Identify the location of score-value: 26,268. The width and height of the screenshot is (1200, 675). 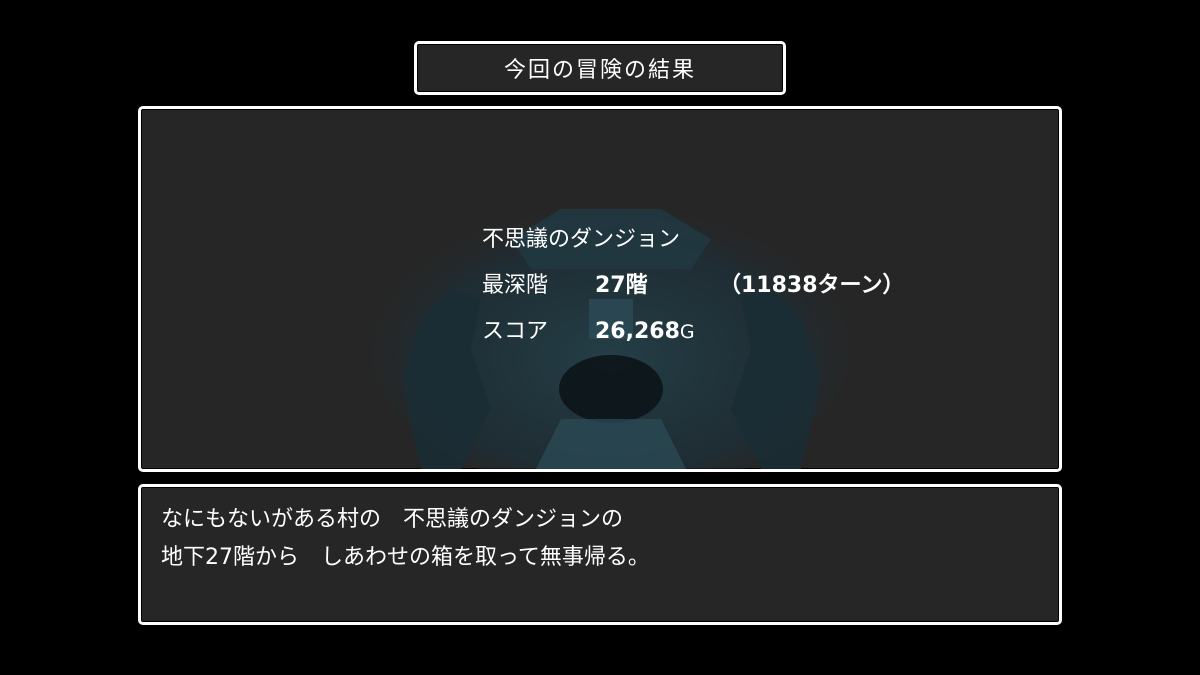
(637, 331).